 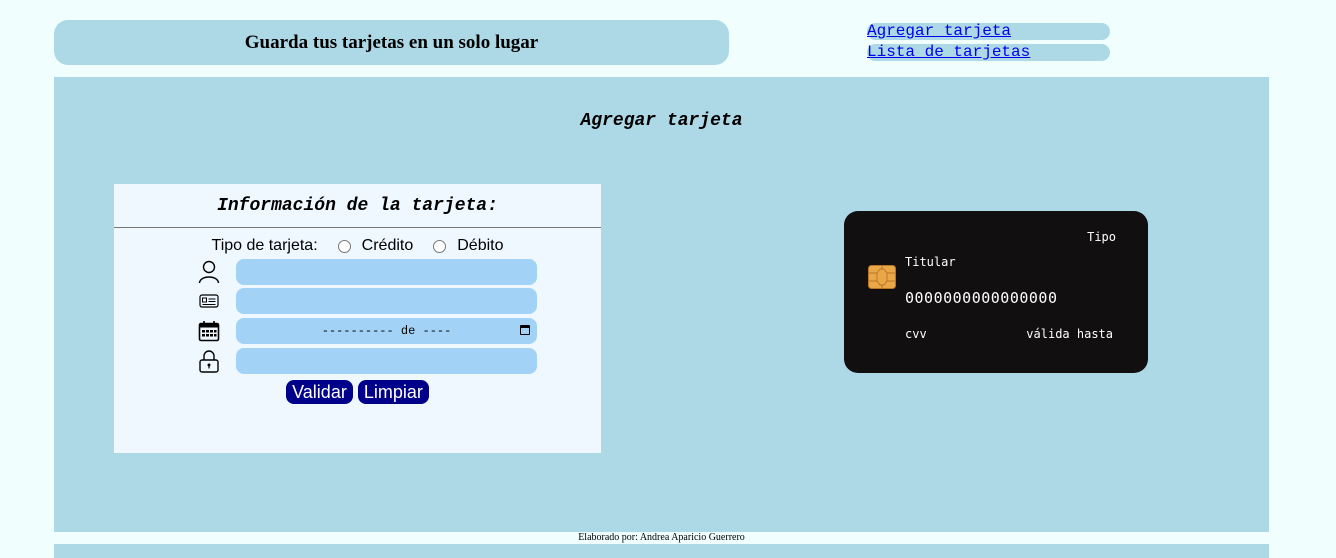 I want to click on card-type-text: Tipo, so click(x=1101, y=237).